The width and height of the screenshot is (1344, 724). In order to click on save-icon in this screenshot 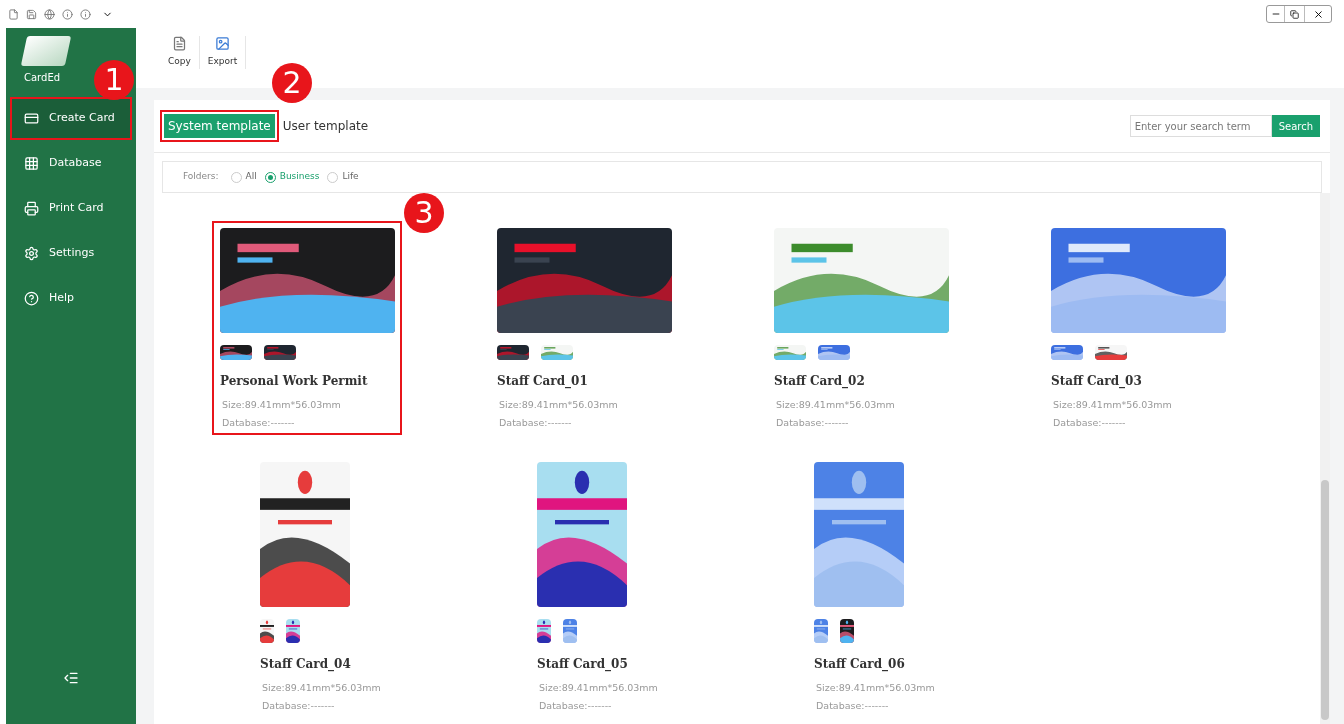, I will do `click(31, 14)`.